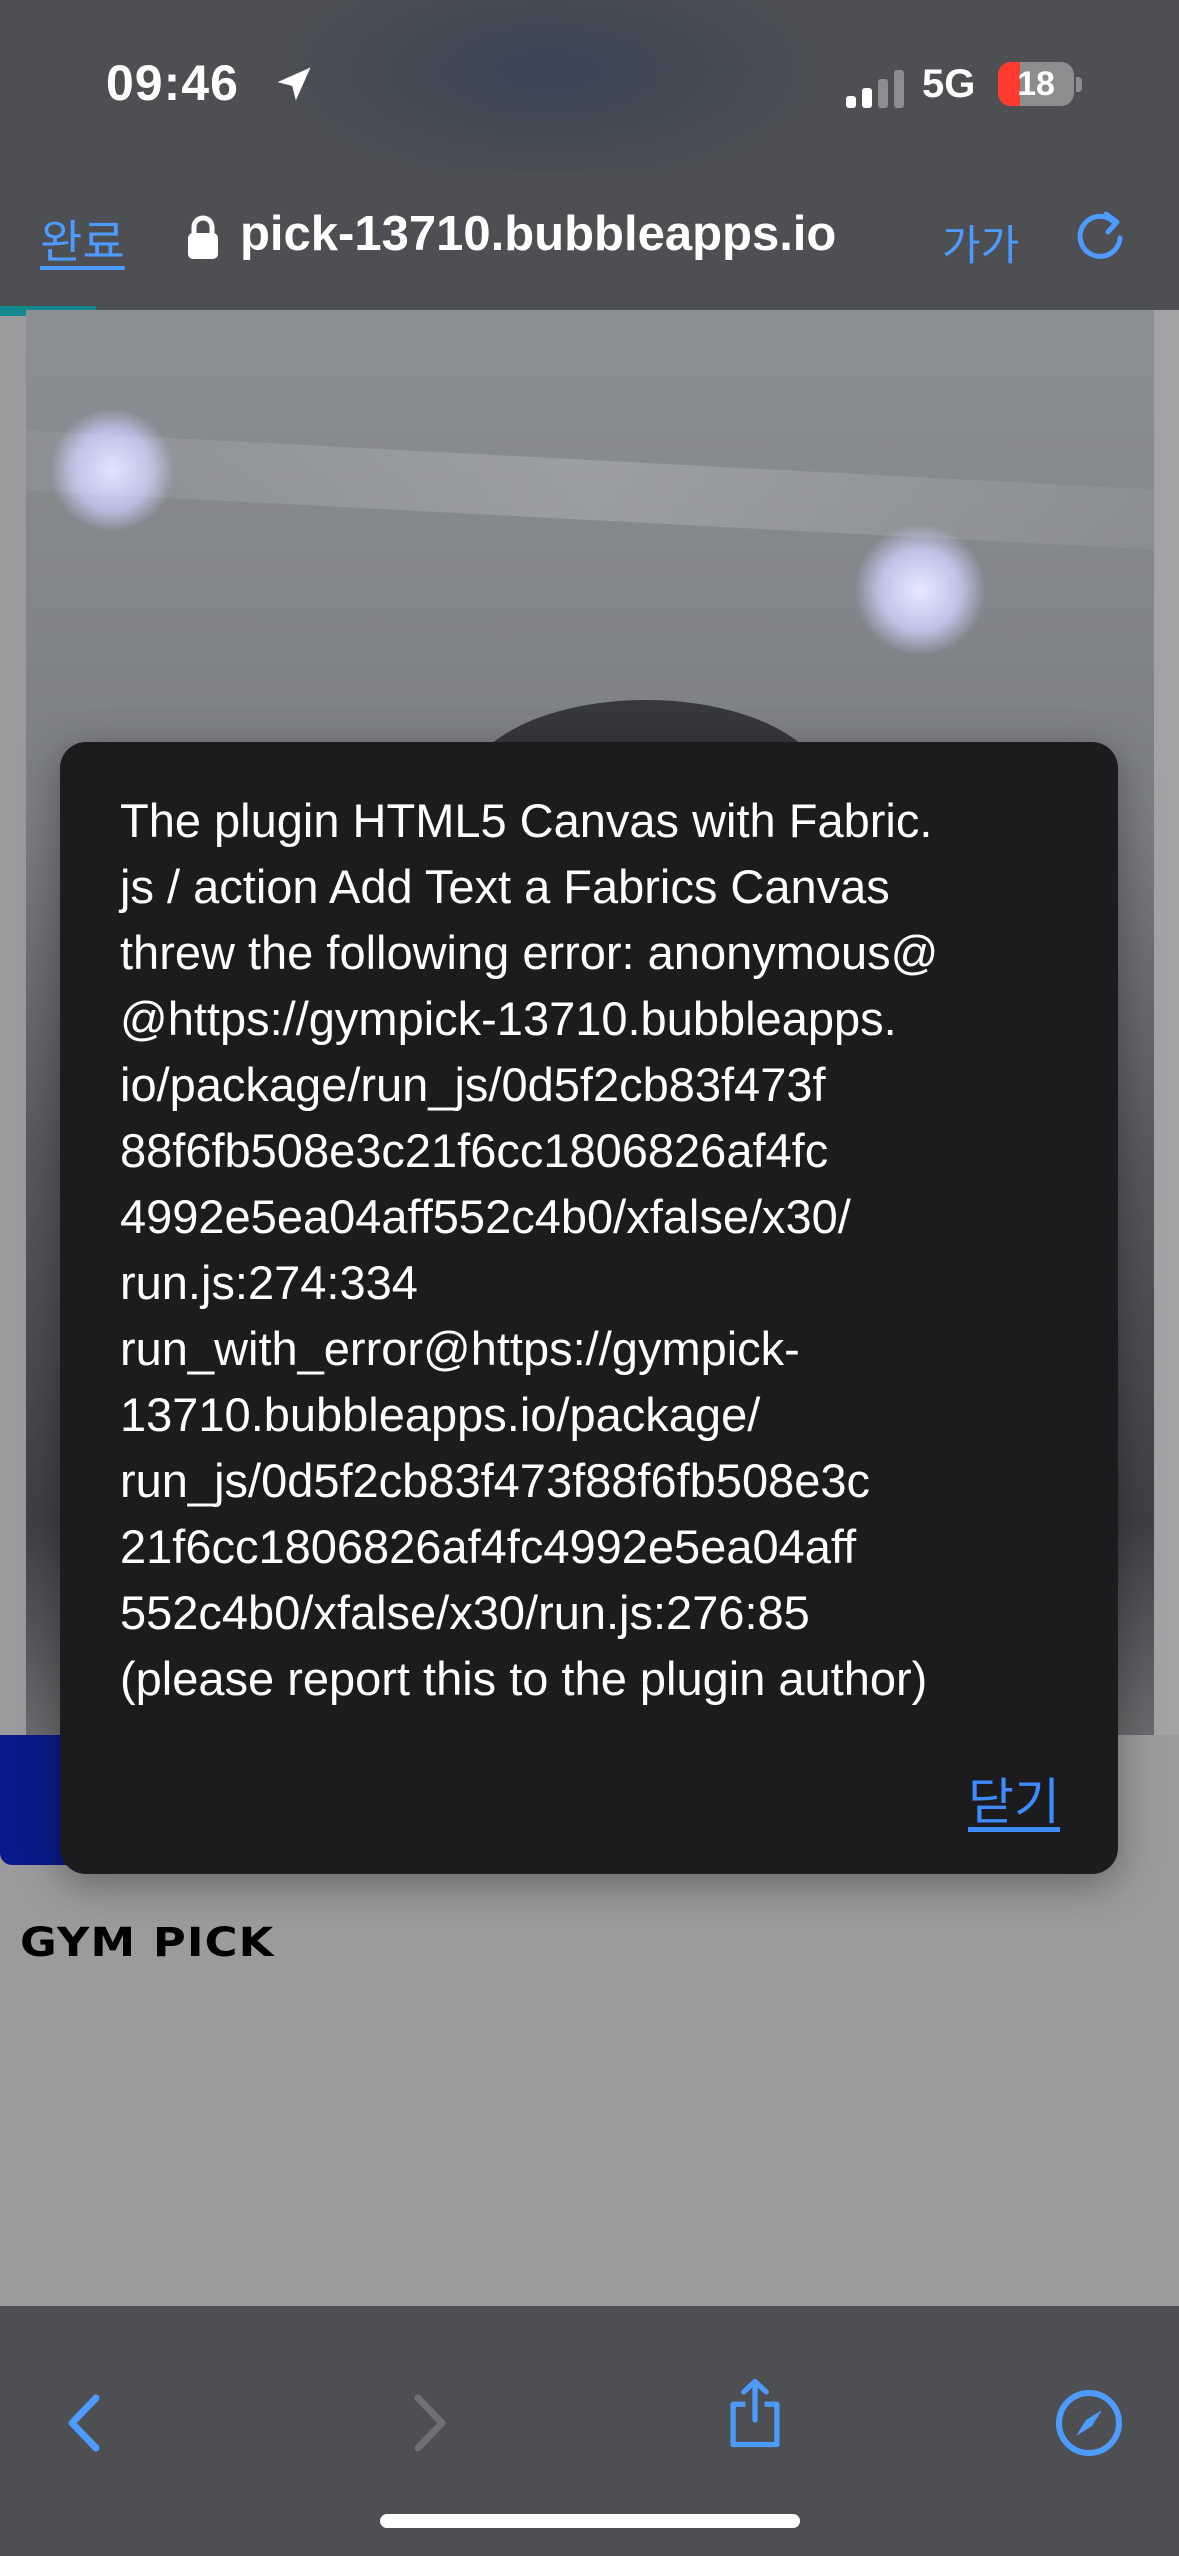  What do you see at coordinates (427, 2423) in the screenshot?
I see `forward-icon` at bounding box center [427, 2423].